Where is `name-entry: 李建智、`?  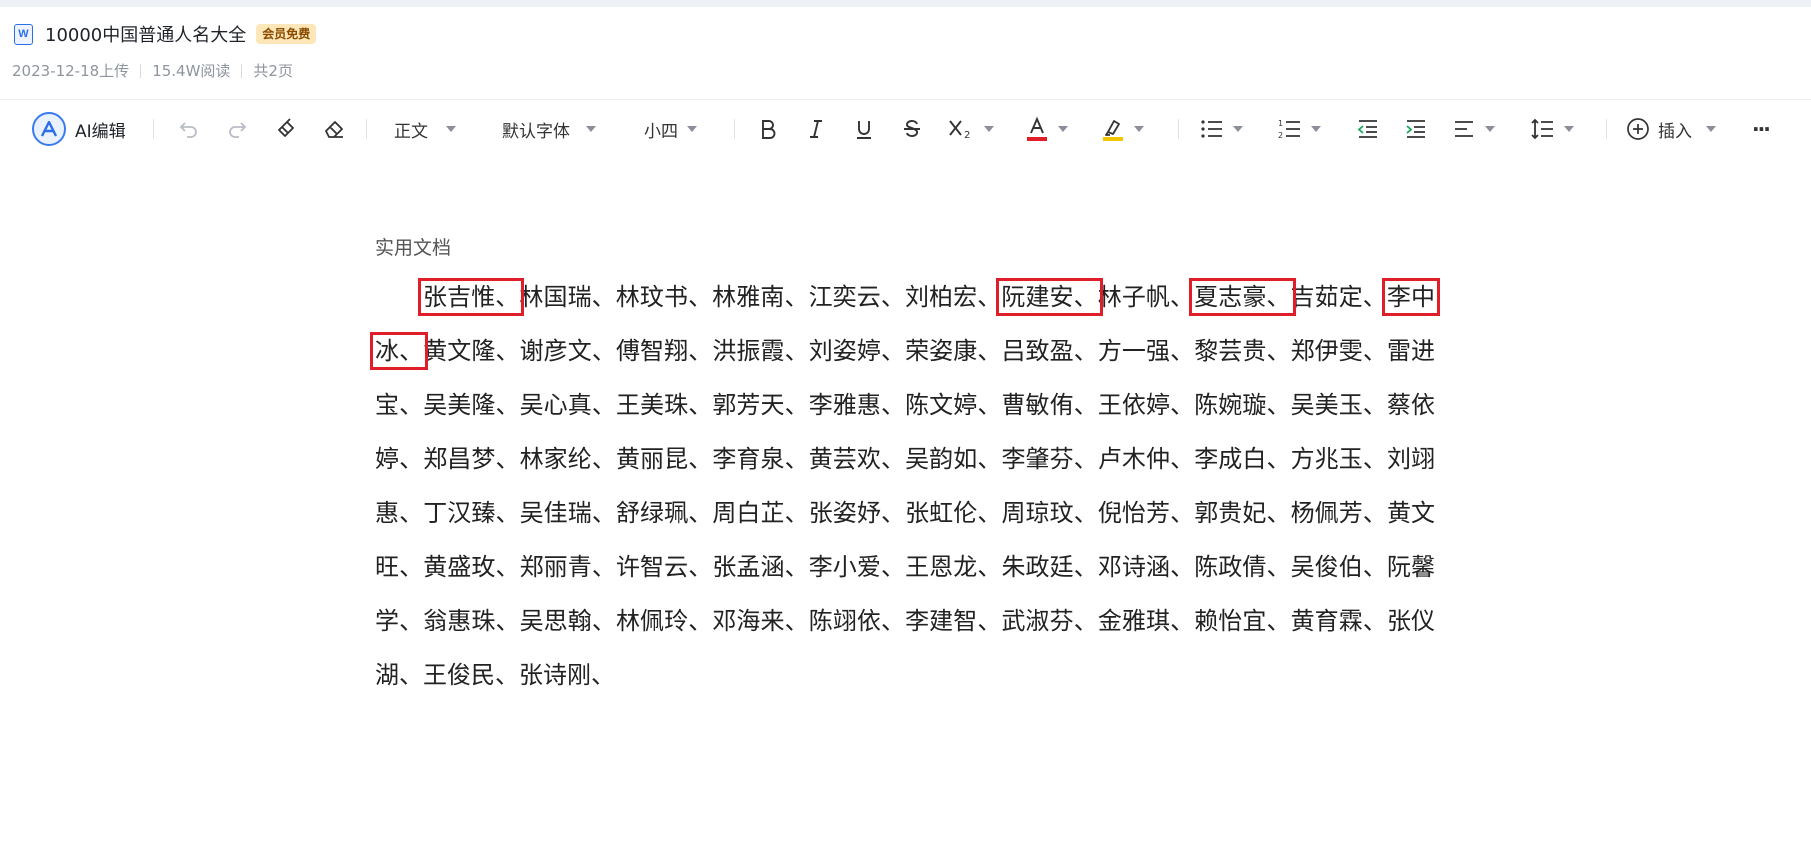 name-entry: 李建智、 is located at coordinates (953, 621).